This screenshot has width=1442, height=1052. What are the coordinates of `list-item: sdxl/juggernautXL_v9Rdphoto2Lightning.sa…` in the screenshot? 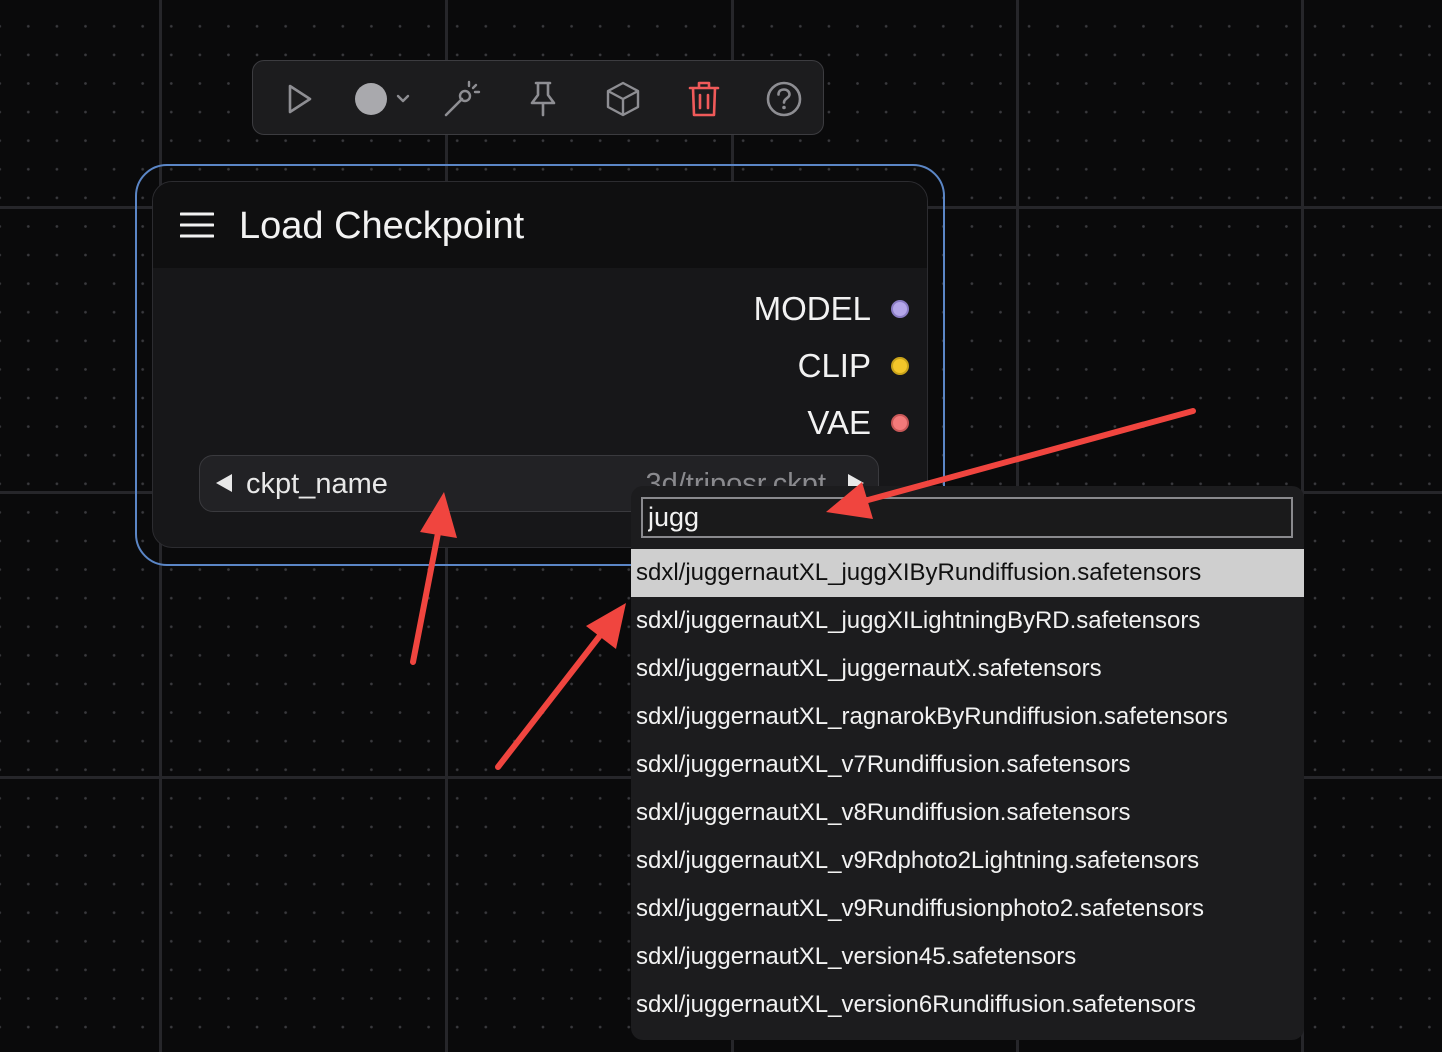 It's located at (967, 861).